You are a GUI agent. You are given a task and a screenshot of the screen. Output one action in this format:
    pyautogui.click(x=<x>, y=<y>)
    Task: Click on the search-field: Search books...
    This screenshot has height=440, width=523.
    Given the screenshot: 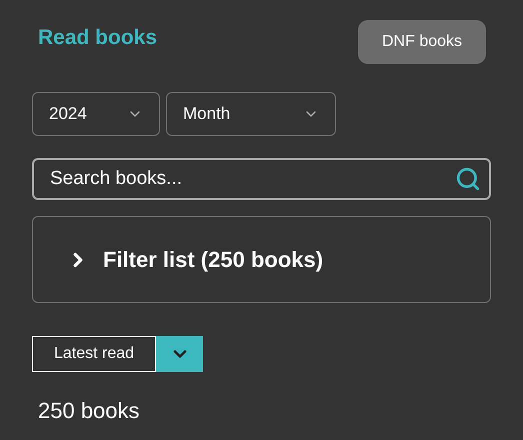 What is the action you would take?
    pyautogui.click(x=261, y=179)
    